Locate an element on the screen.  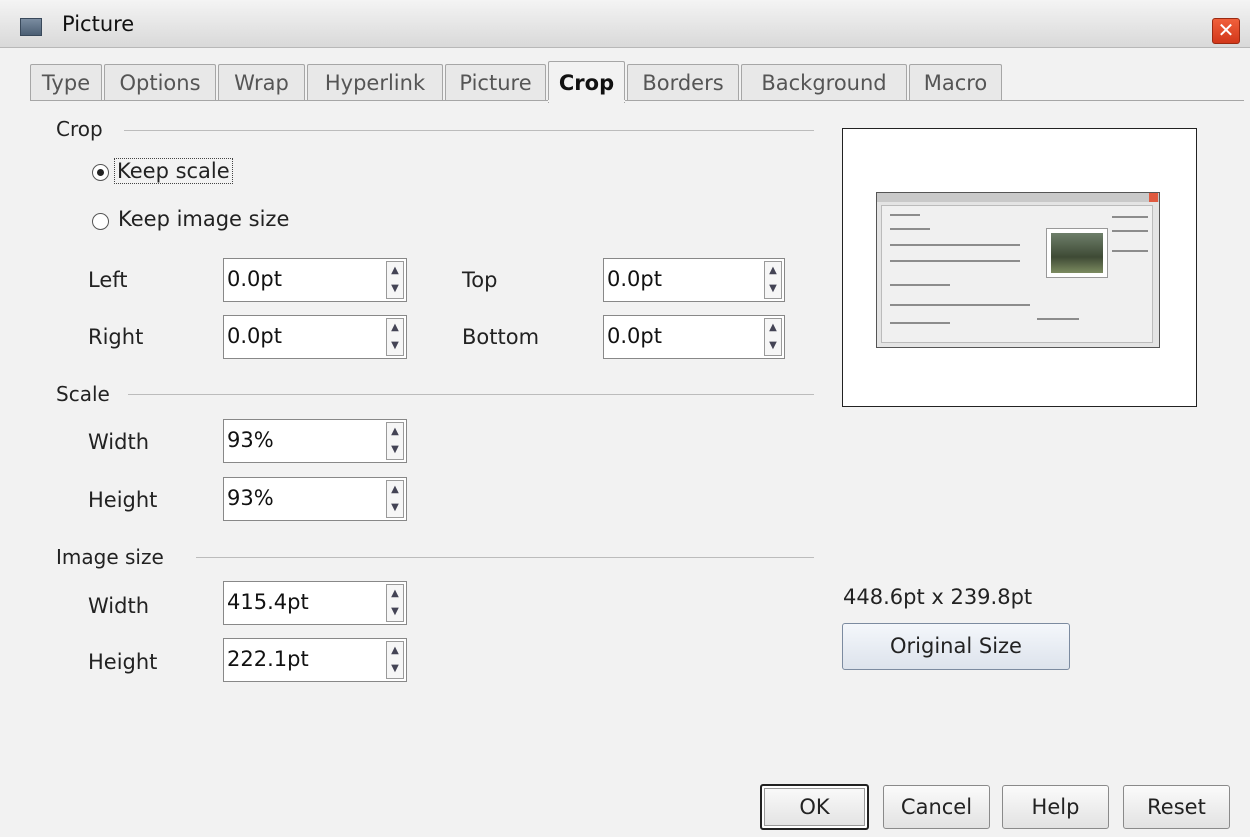
image-height-label: Height is located at coordinates (123, 662).